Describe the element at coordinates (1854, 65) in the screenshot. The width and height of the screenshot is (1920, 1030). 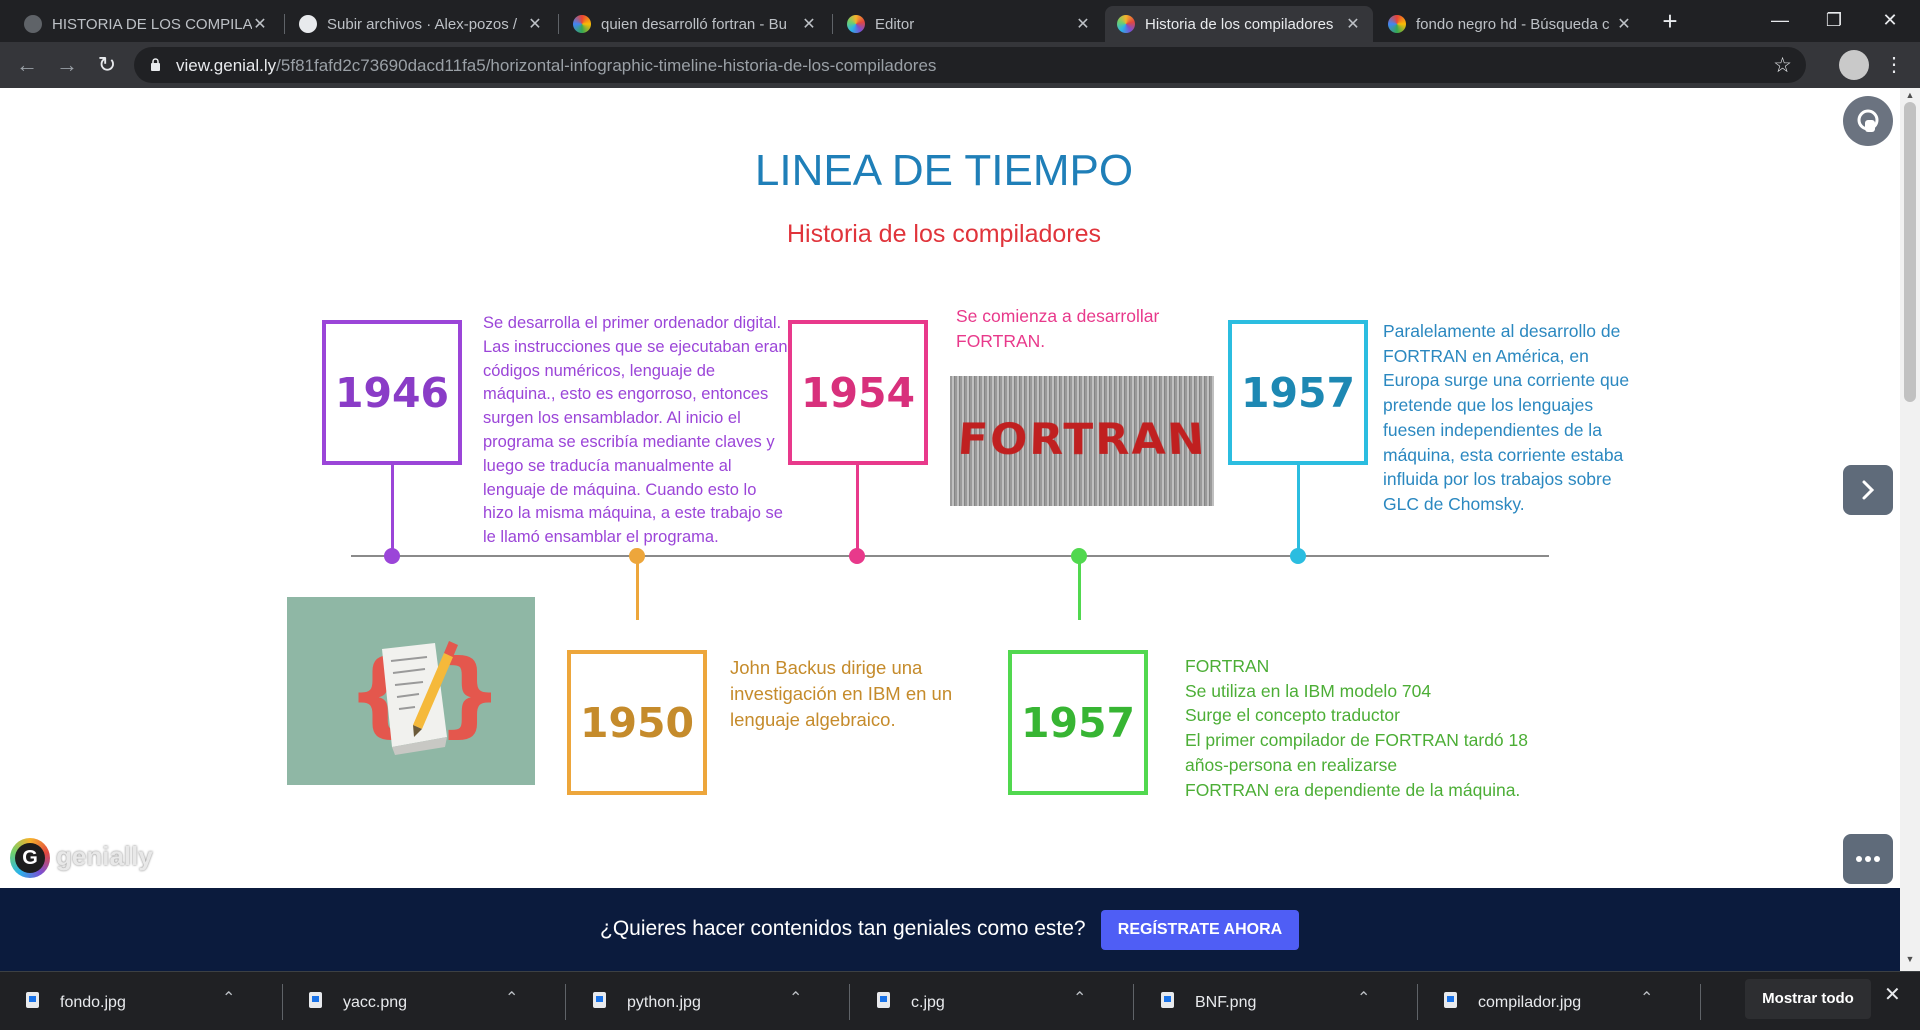
I see `profile-avatar` at that location.